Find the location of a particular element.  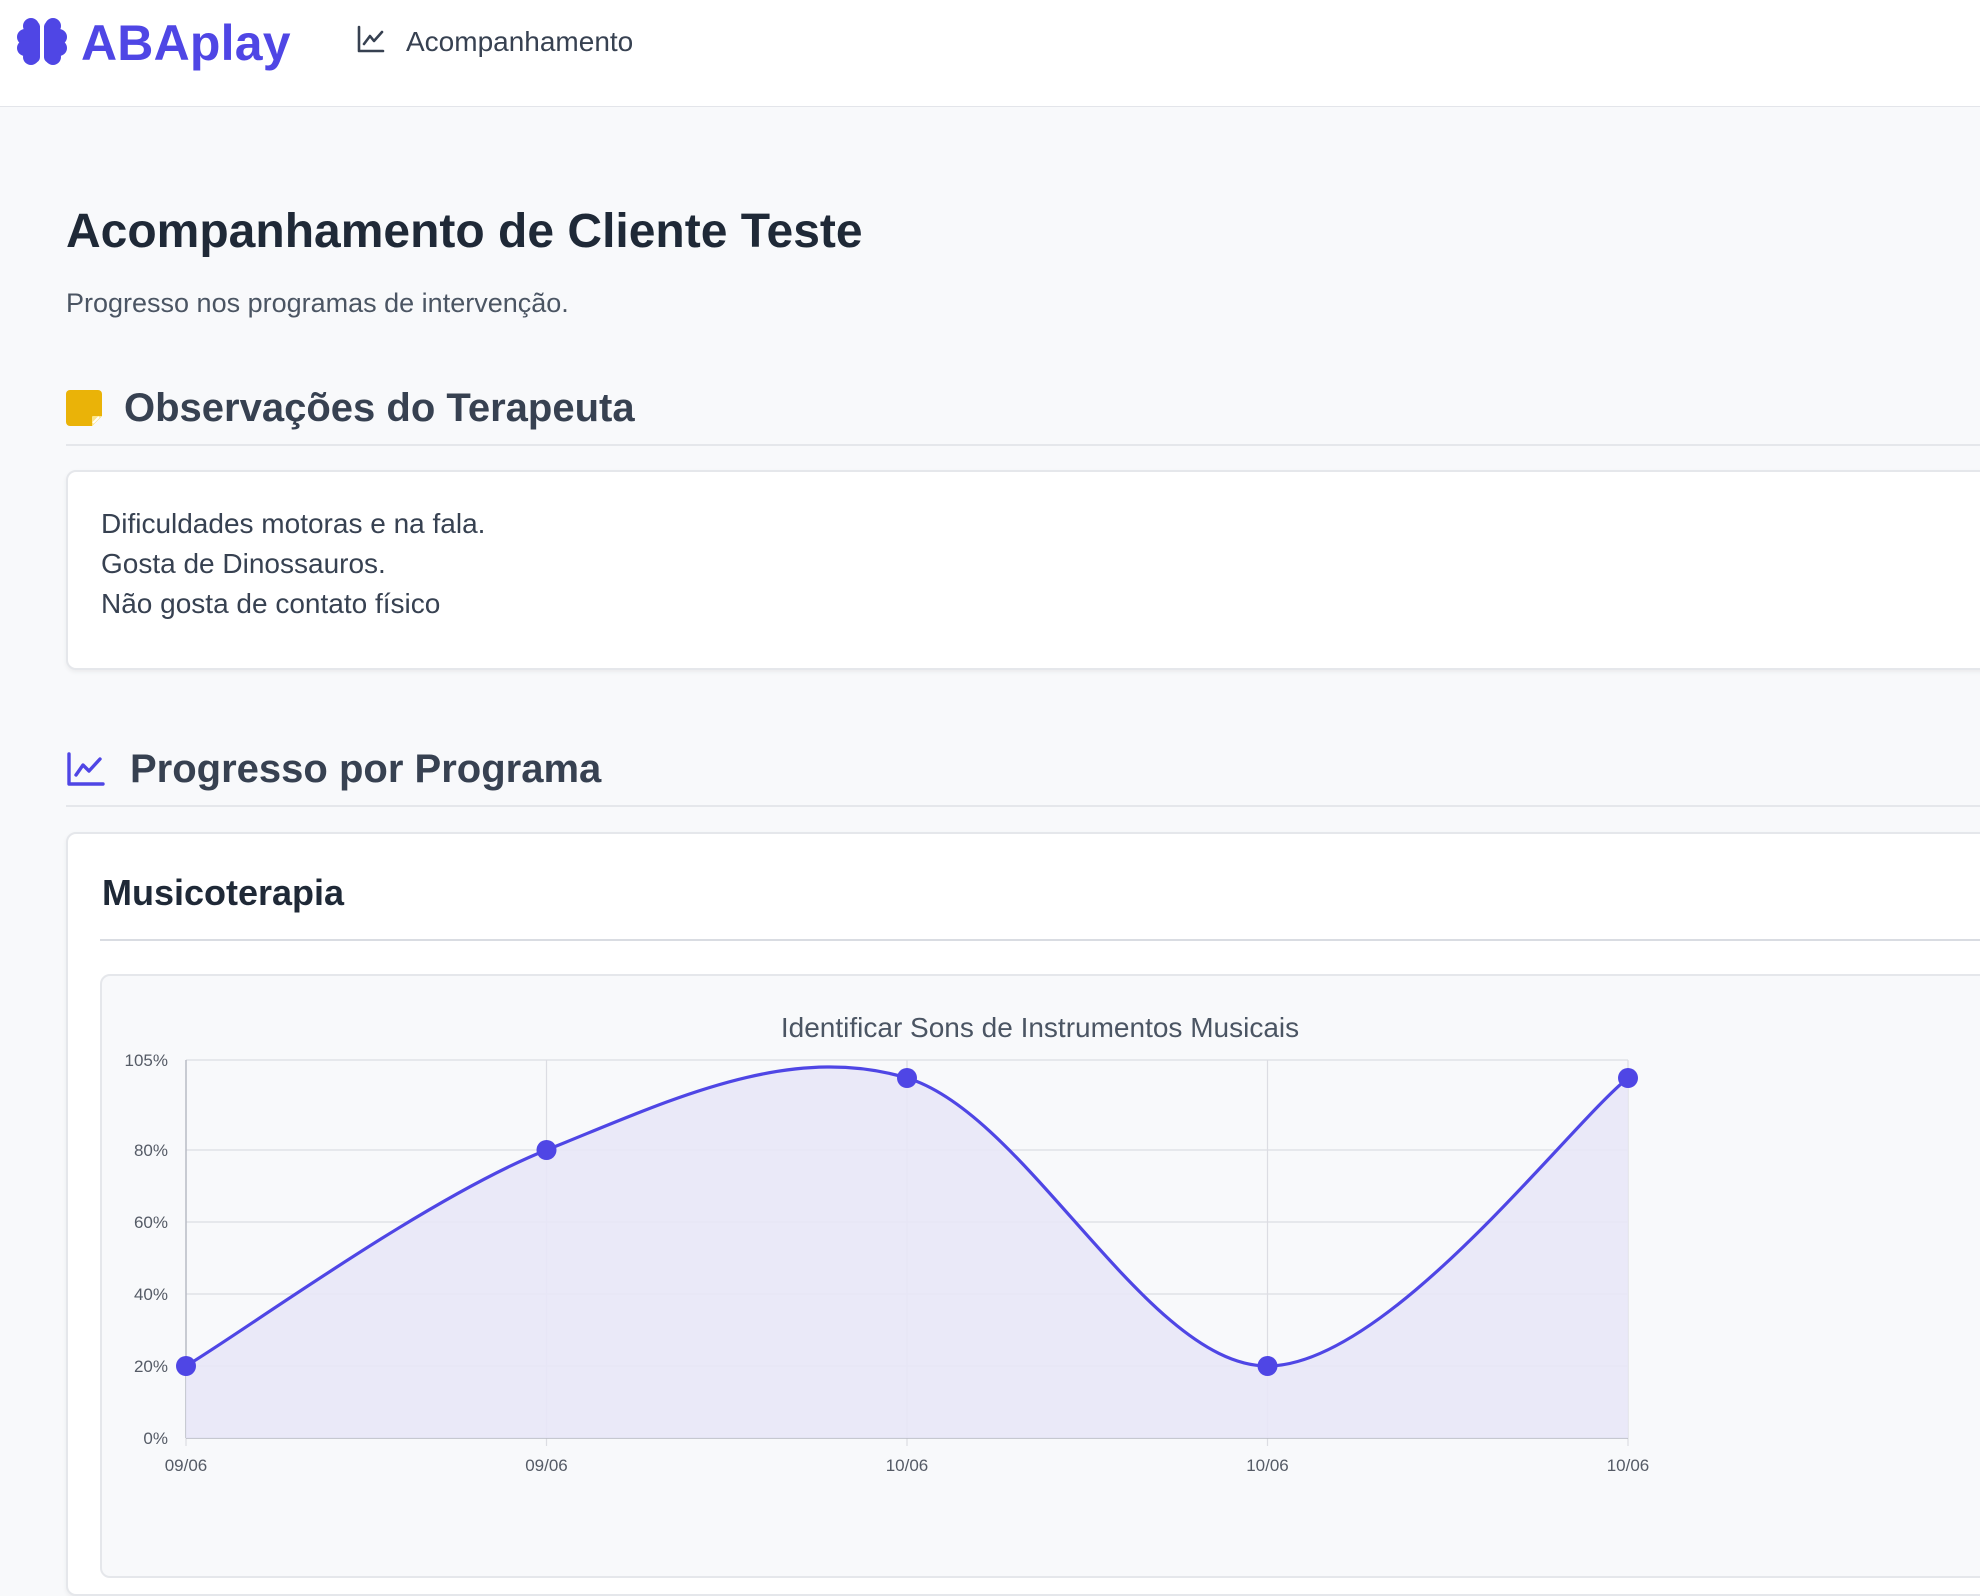

nav-label: Acompanhamento is located at coordinates (520, 41).